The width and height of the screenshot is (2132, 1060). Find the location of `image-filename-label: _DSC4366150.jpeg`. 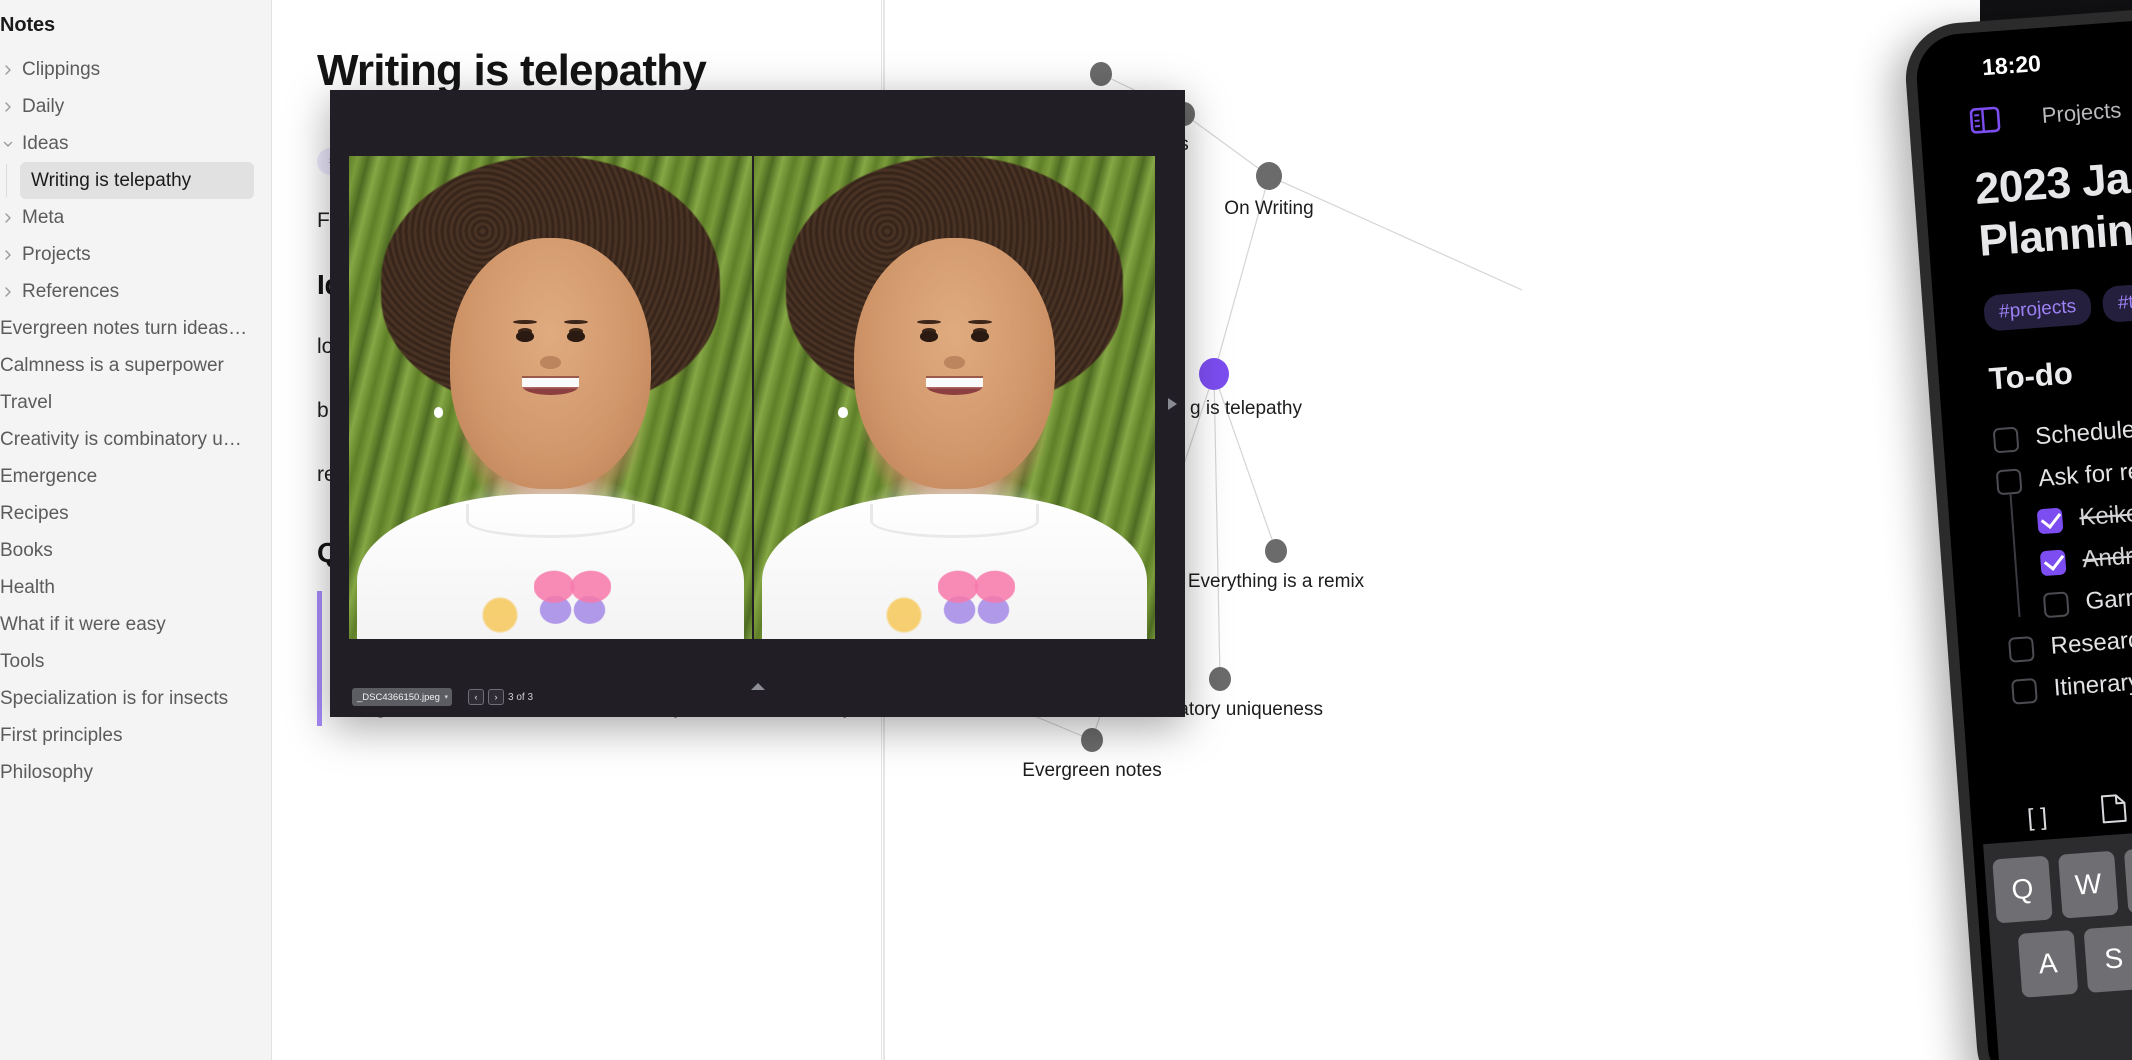

image-filename-label: _DSC4366150.jpeg is located at coordinates (398, 697).